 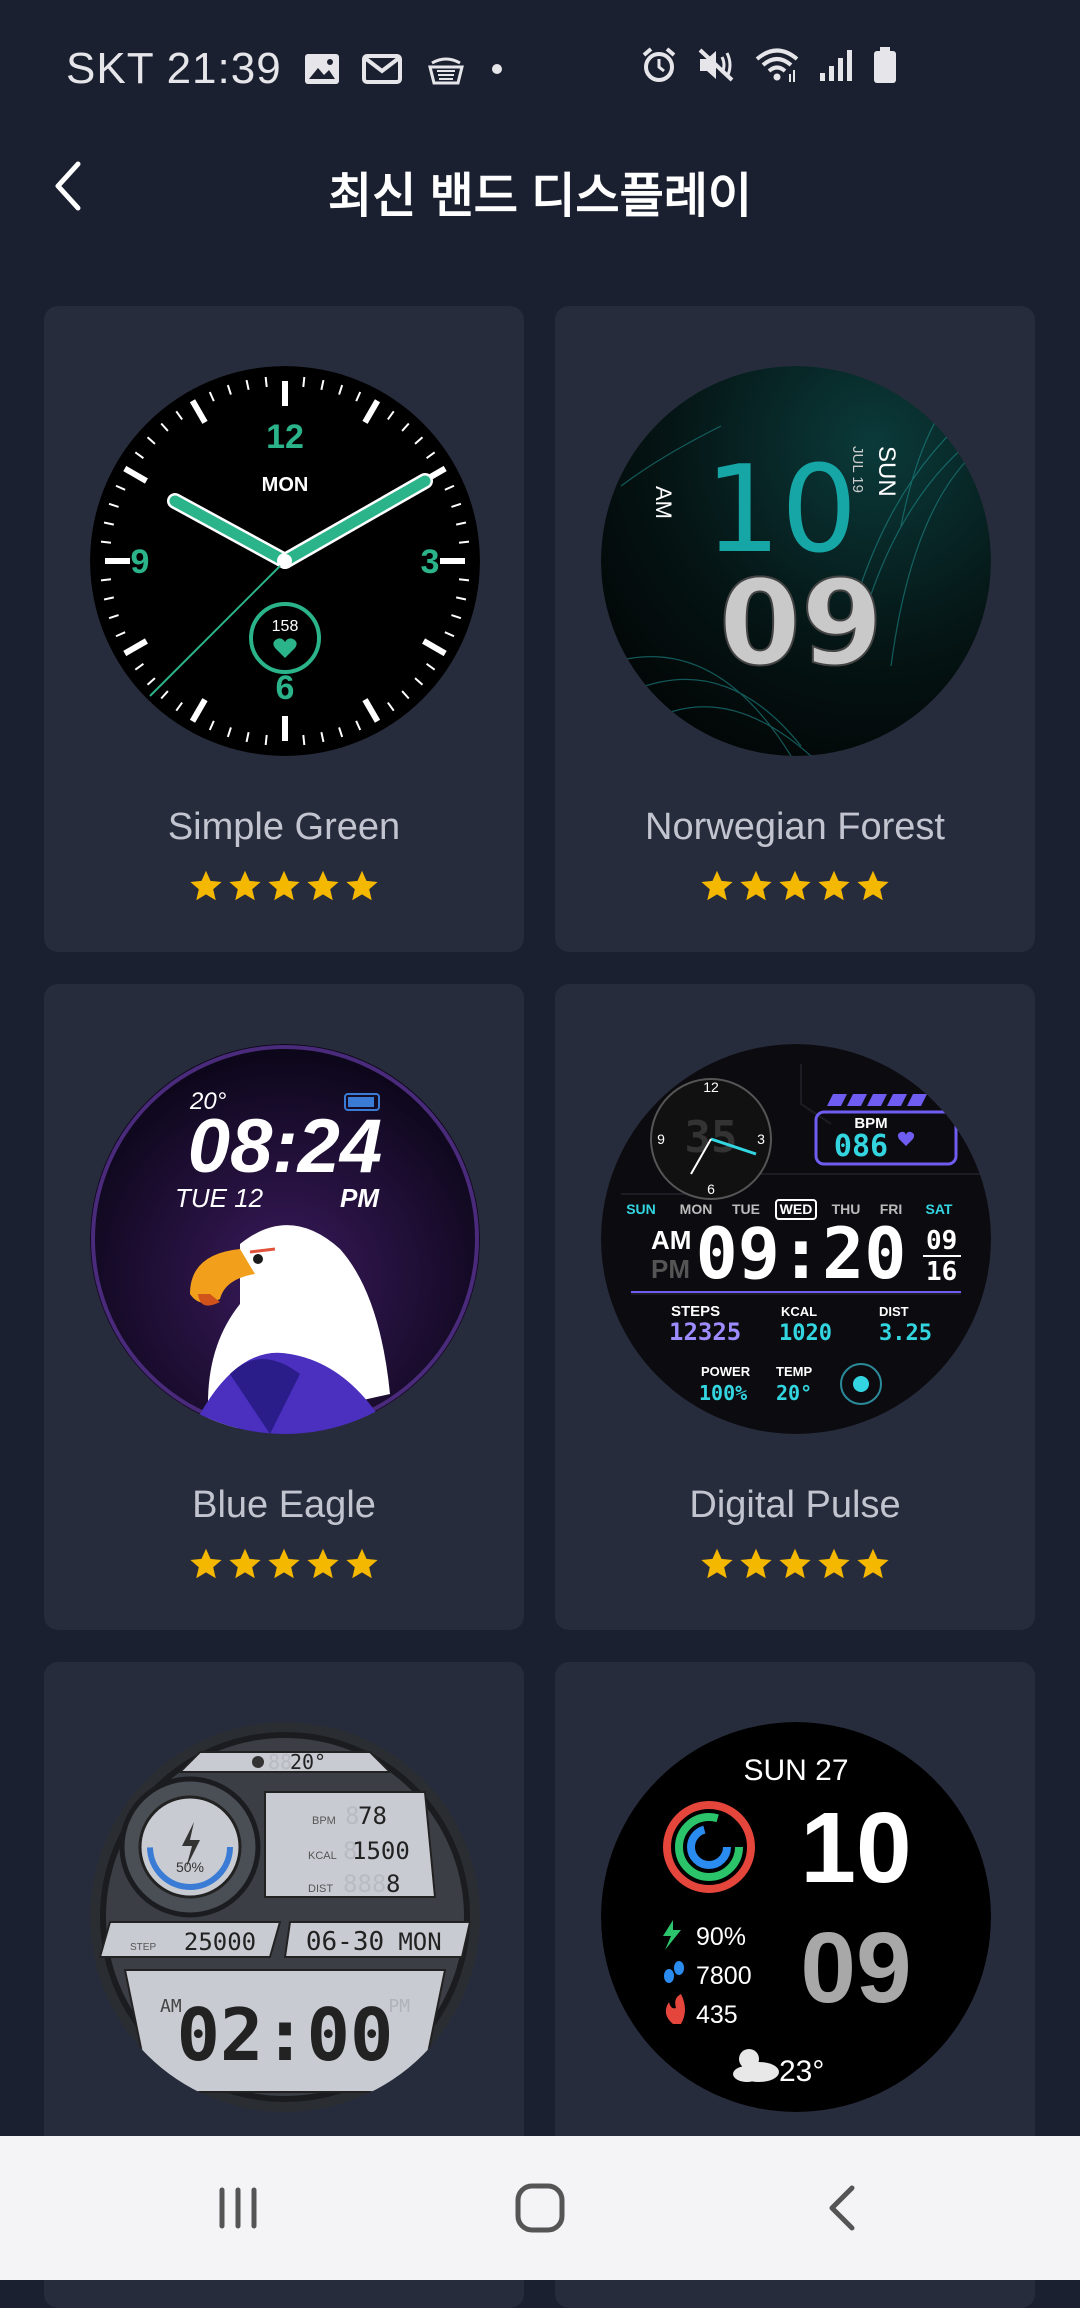 I want to click on steps-value: 25000, so click(x=220, y=1942).